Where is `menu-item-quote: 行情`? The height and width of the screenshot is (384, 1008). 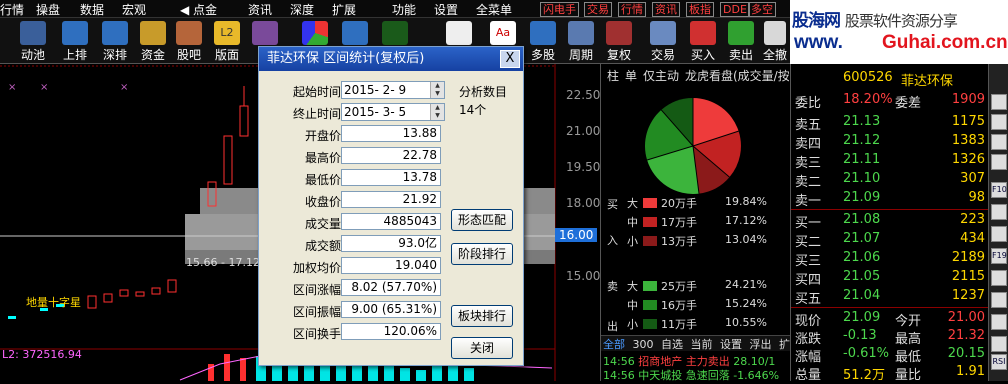 menu-item-quote: 行情 is located at coordinates (12, 9).